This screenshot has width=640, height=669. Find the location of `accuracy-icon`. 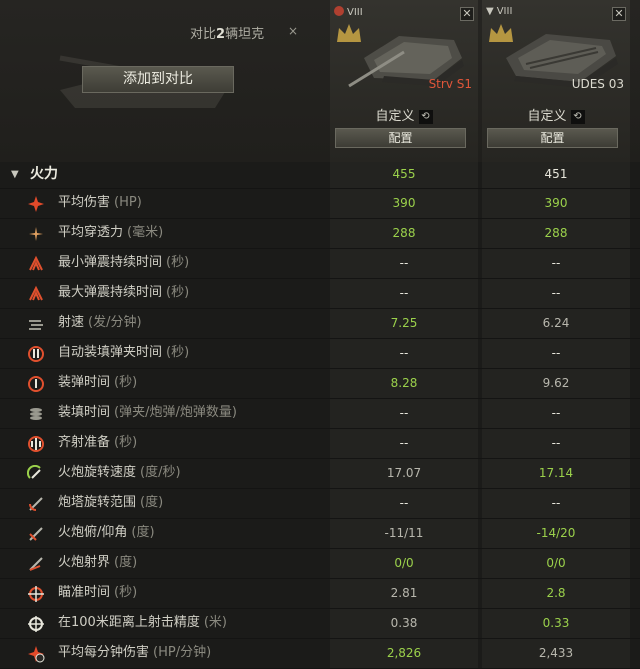

accuracy-icon is located at coordinates (36, 624).